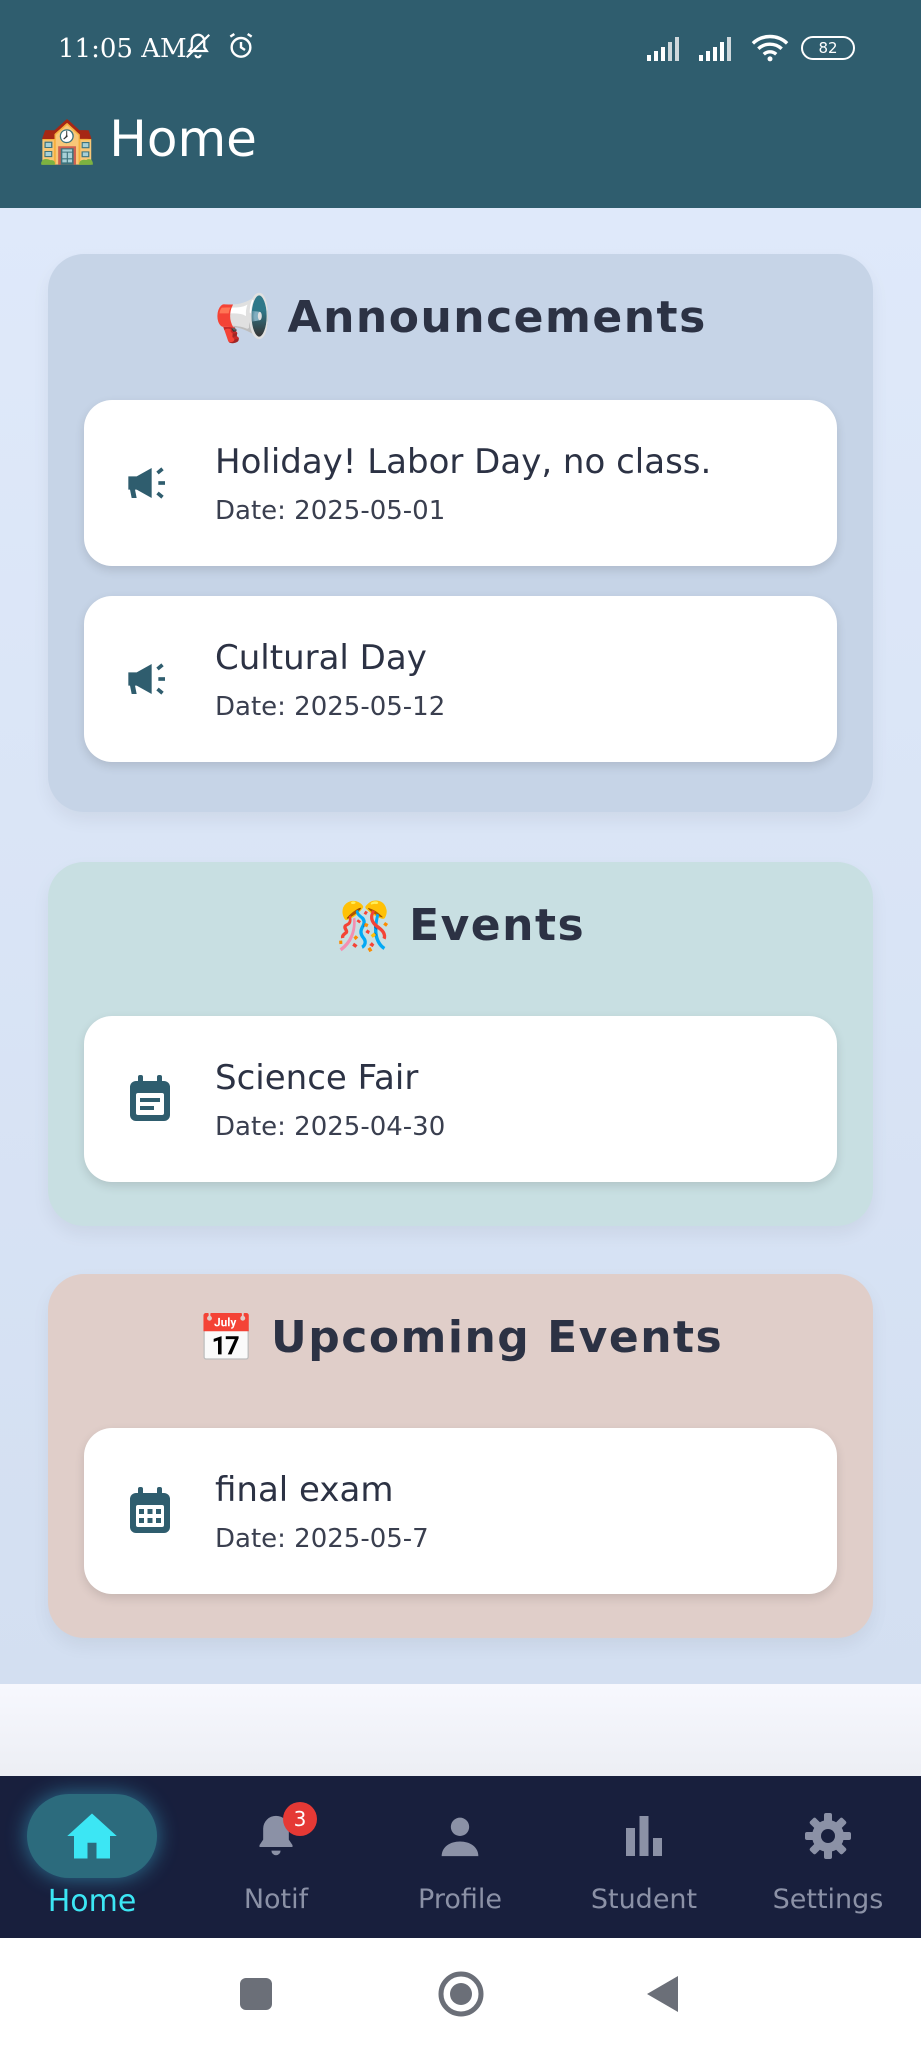  Describe the element at coordinates (460, 104) in the screenshot. I see `top-bar: 11:05 AM 82 🏫 Home` at that location.